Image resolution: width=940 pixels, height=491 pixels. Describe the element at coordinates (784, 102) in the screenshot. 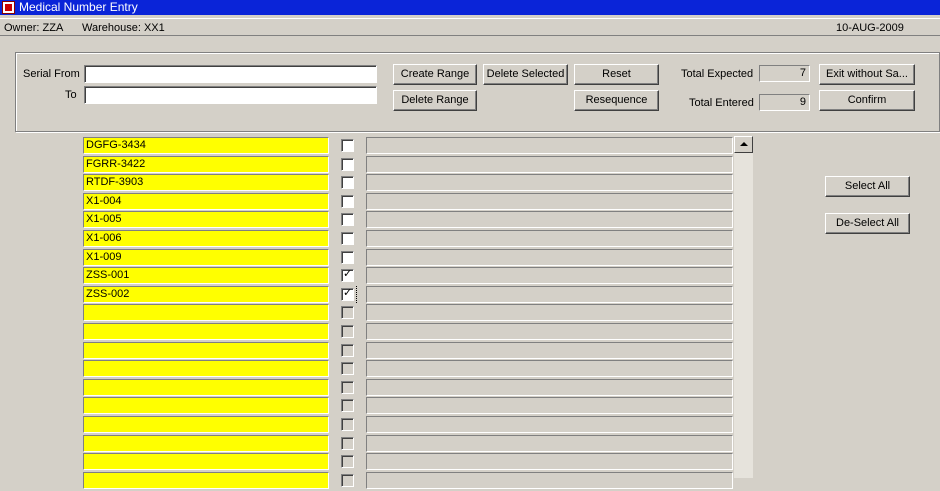

I see `total-entered-value: 9` at that location.